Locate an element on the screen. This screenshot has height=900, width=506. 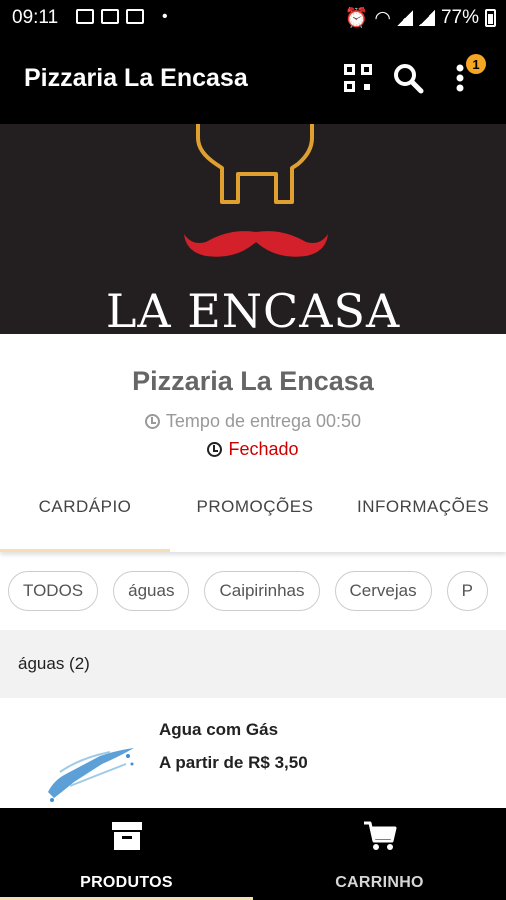
menu-tabs: CARDÁPIO PROMOÇÕES INFORMAÇÕES is located at coordinates (253, 507).